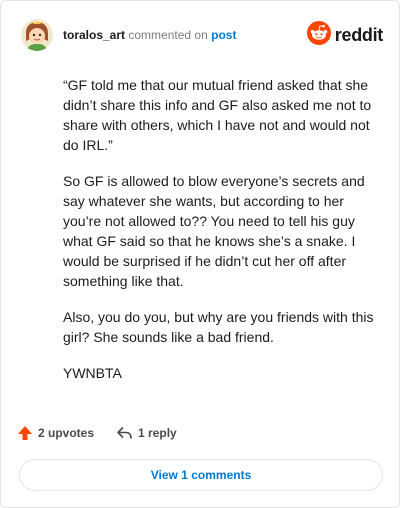  Describe the element at coordinates (157, 433) in the screenshot. I see `reply-count: 1 reply` at that location.